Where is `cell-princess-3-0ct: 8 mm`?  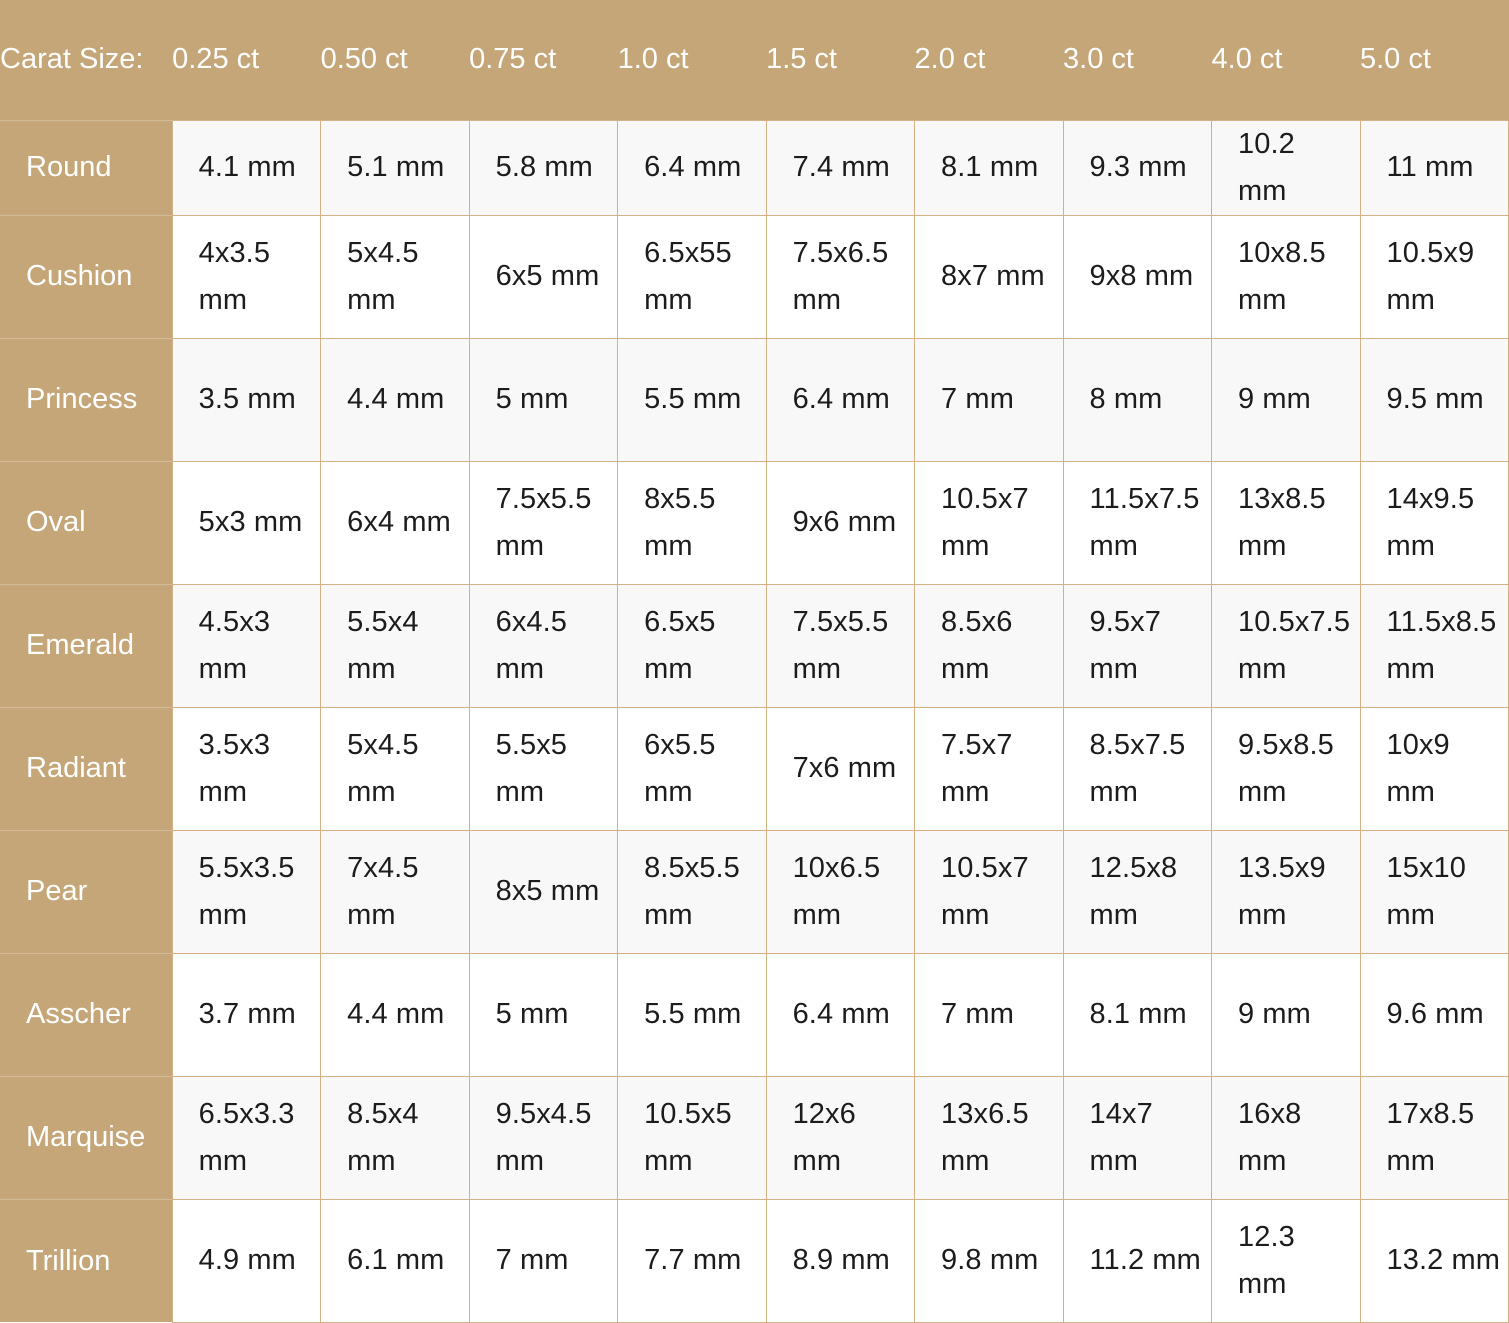
cell-princess-3-0ct: 8 mm is located at coordinates (1137, 399).